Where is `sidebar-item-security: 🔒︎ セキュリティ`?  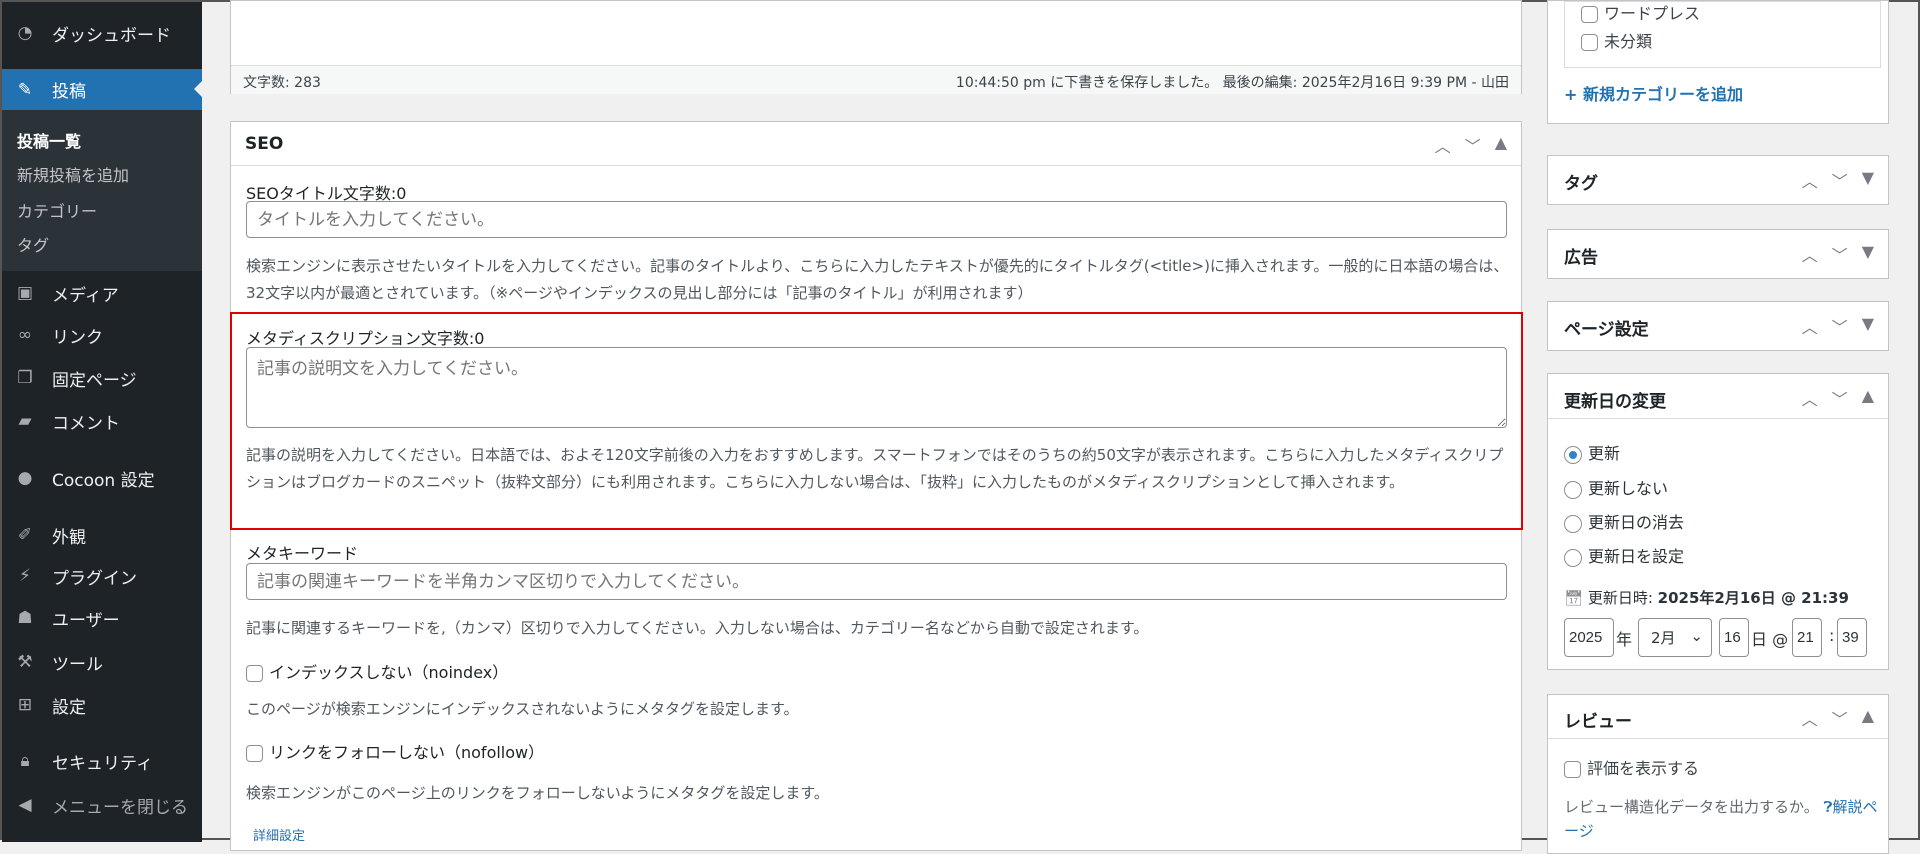 sidebar-item-security: 🔒︎ セキュリティ is located at coordinates (102, 761).